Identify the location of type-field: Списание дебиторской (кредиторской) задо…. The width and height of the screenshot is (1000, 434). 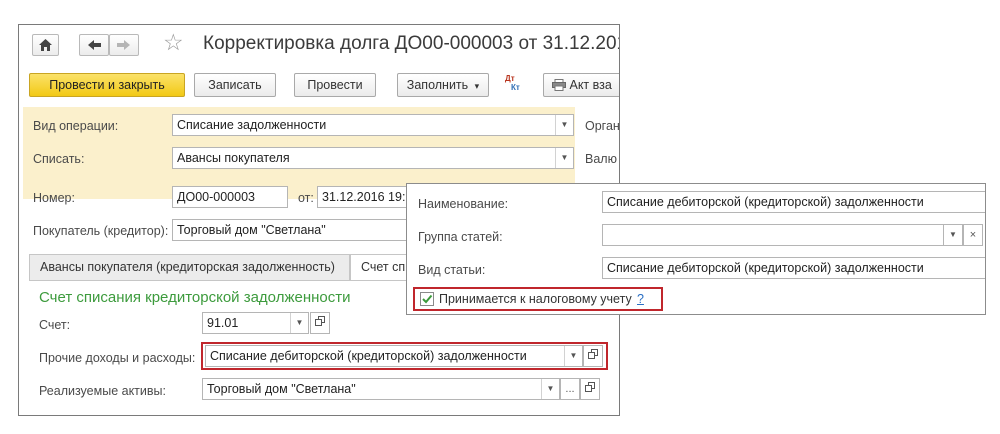
(793, 268).